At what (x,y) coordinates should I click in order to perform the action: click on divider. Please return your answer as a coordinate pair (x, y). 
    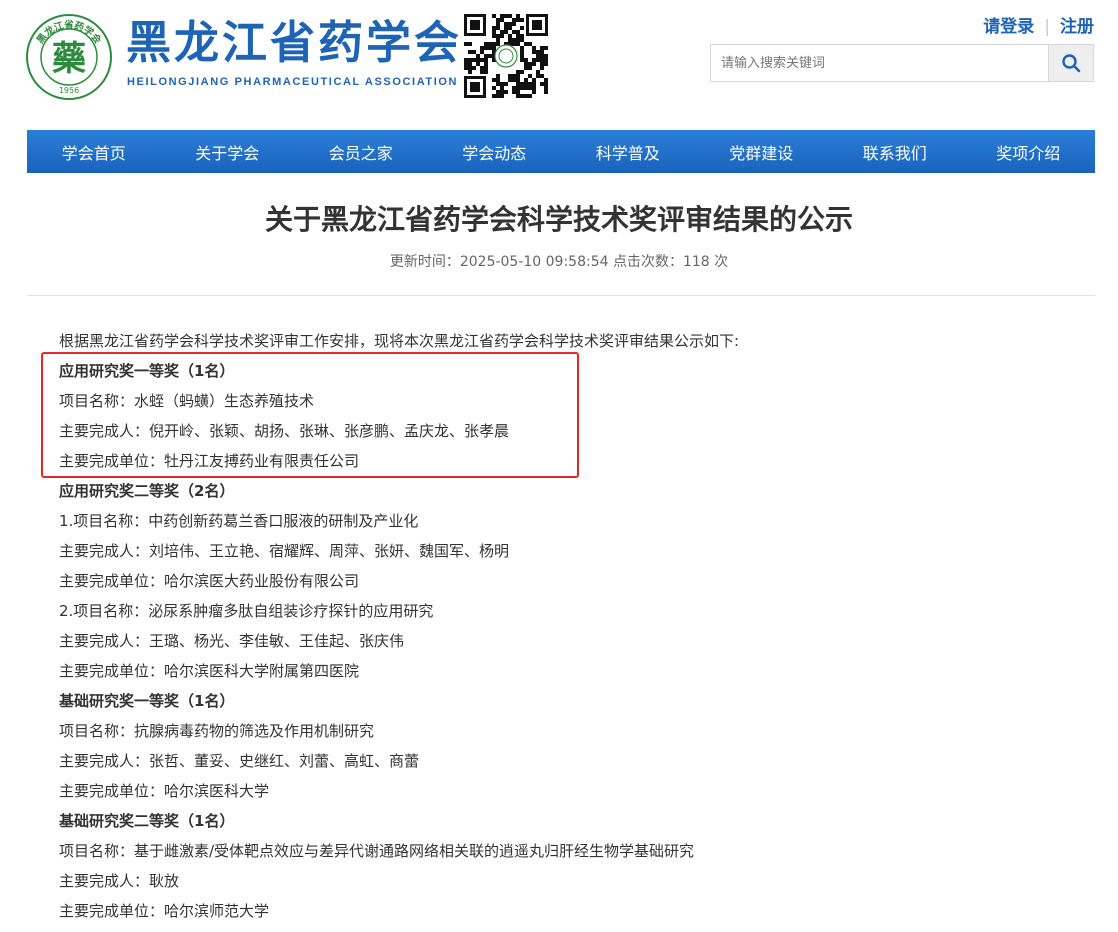
    Looking at the image, I should click on (561, 295).